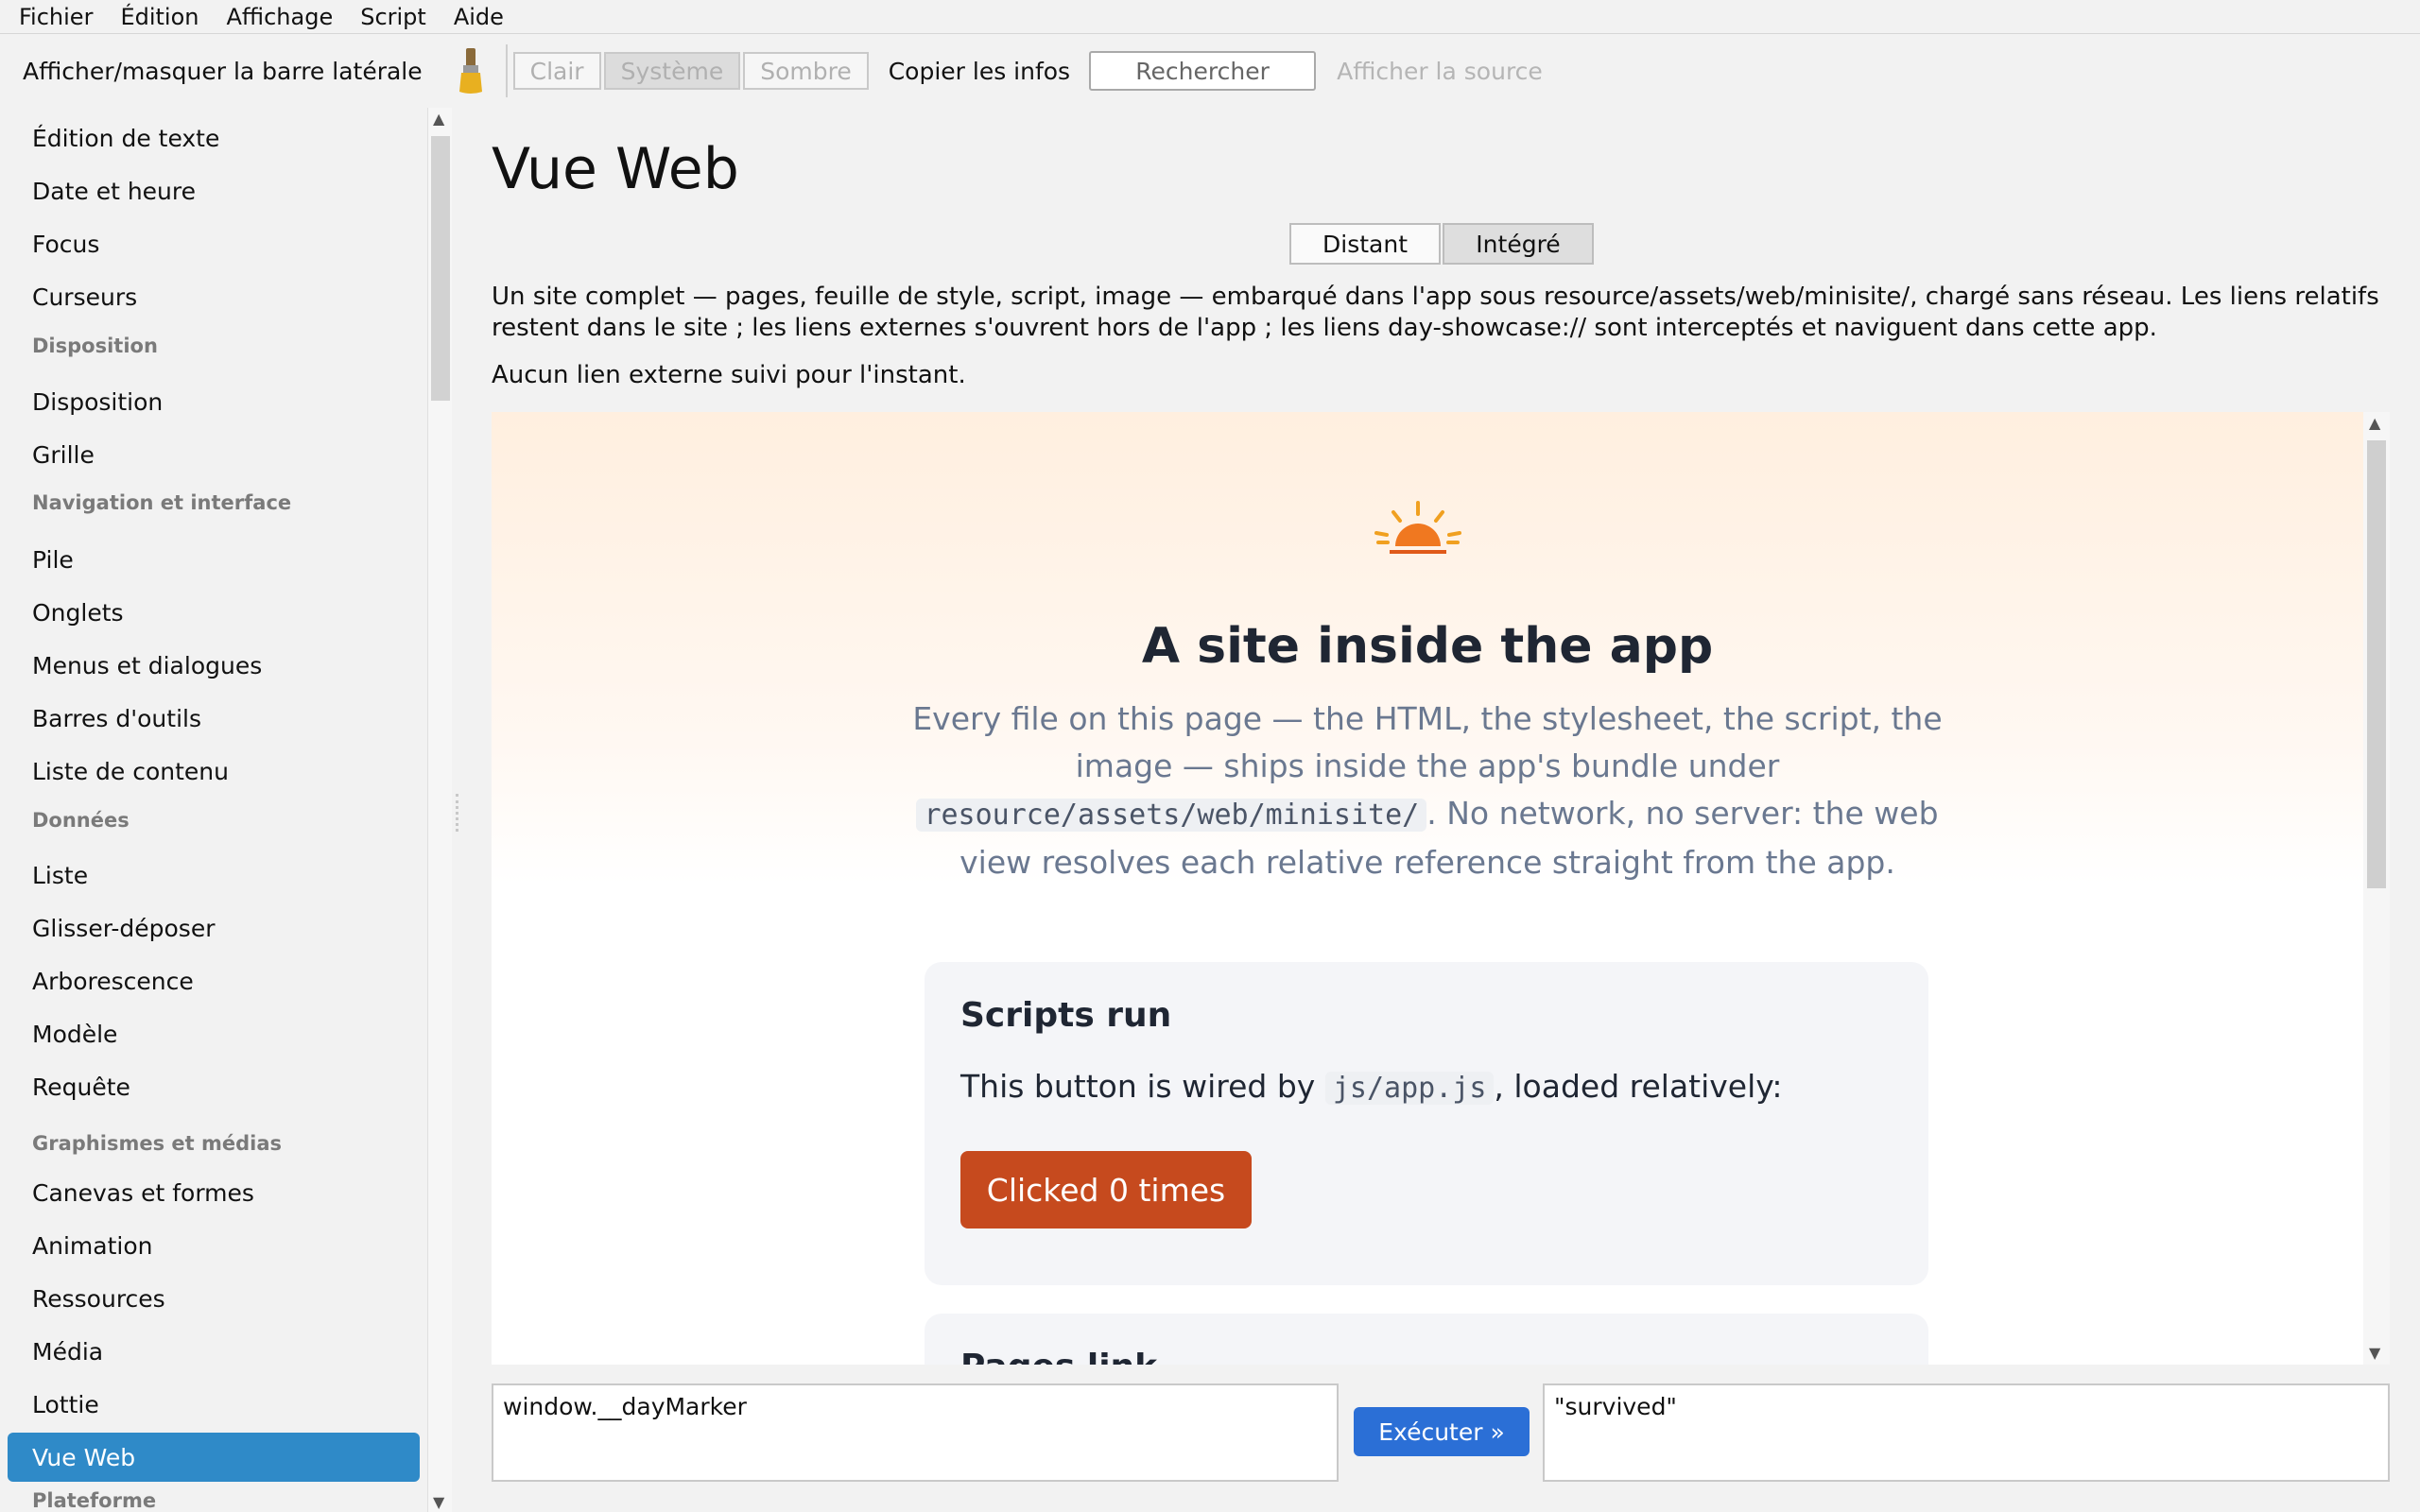 This screenshot has height=1512, width=2420. What do you see at coordinates (214, 454) in the screenshot?
I see `sidebar-item: Grille` at bounding box center [214, 454].